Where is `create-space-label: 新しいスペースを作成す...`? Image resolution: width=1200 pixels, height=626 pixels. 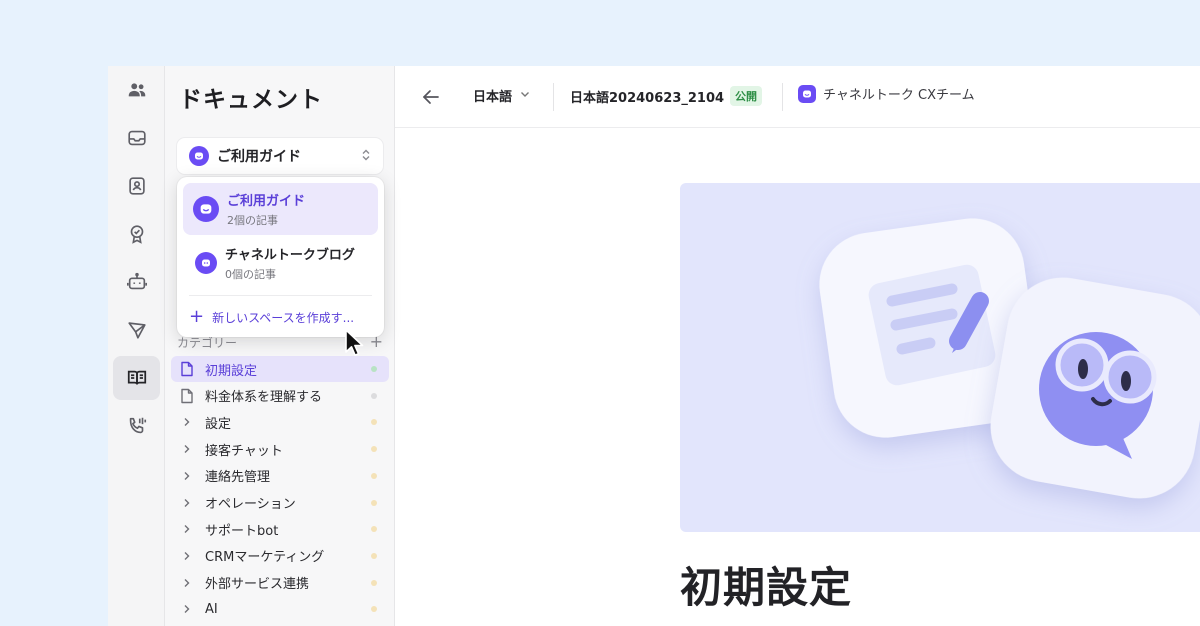 create-space-label: 新しいスペースを作成す... is located at coordinates (283, 317).